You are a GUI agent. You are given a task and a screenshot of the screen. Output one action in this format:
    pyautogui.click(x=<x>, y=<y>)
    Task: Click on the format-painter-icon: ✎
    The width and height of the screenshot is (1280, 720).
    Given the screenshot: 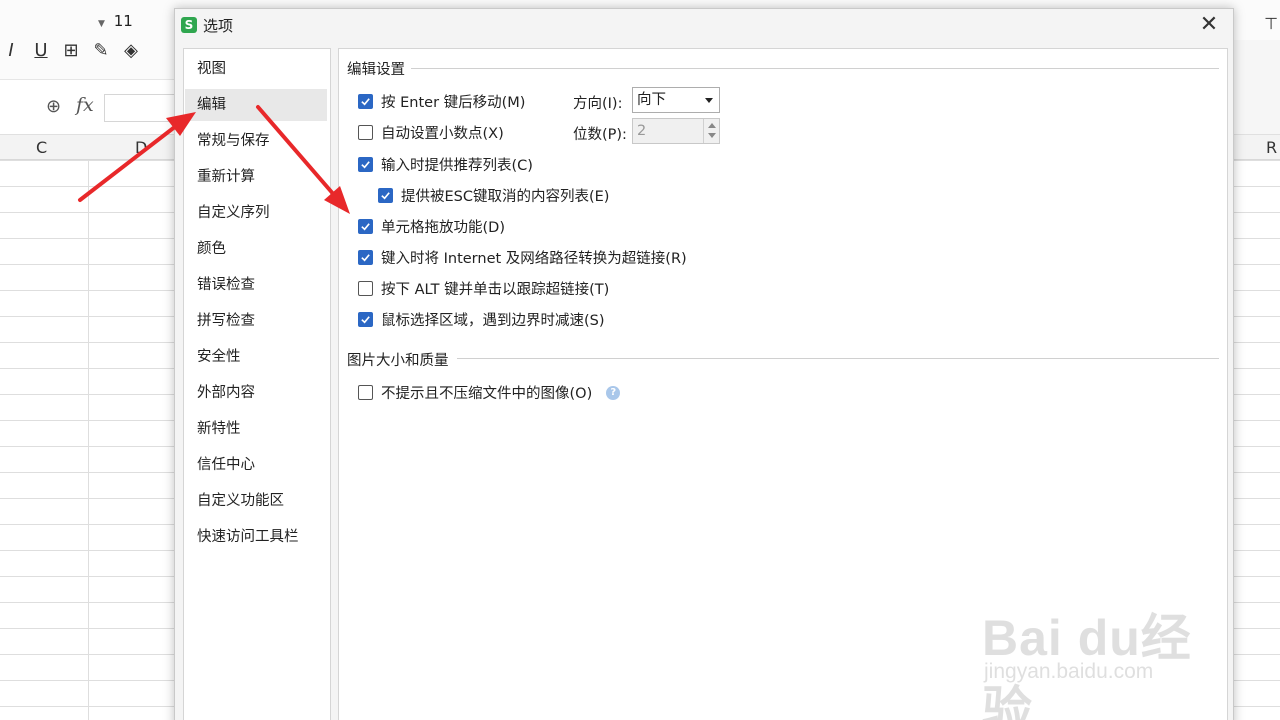 What is the action you would take?
    pyautogui.click(x=101, y=50)
    